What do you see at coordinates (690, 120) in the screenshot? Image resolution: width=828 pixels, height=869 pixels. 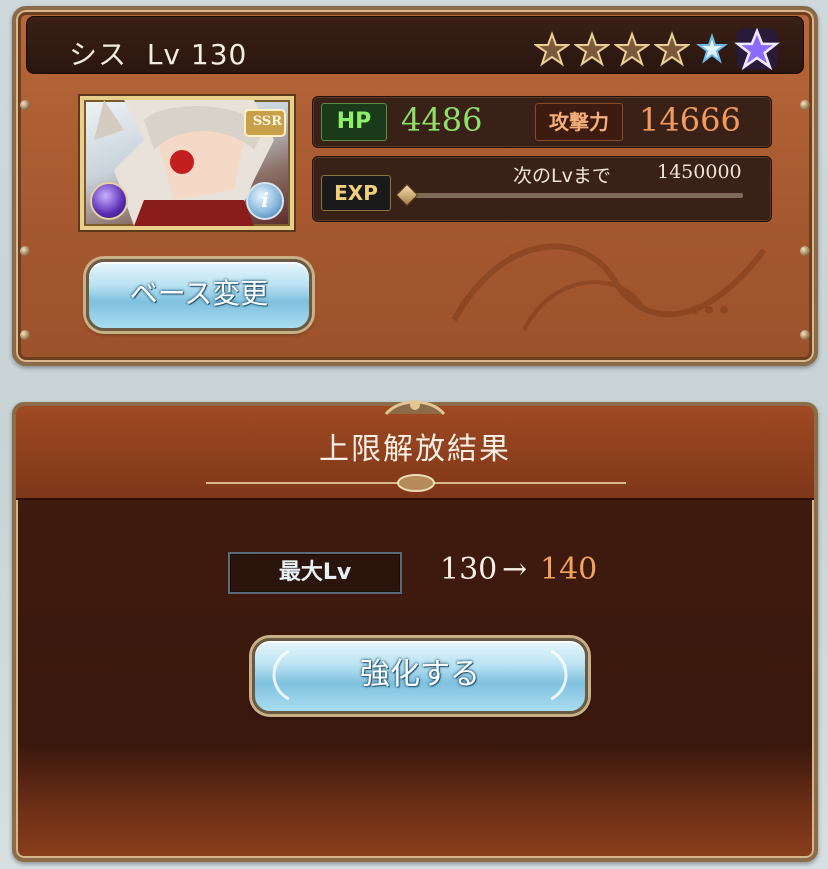 I see `attack-value: 14666` at bounding box center [690, 120].